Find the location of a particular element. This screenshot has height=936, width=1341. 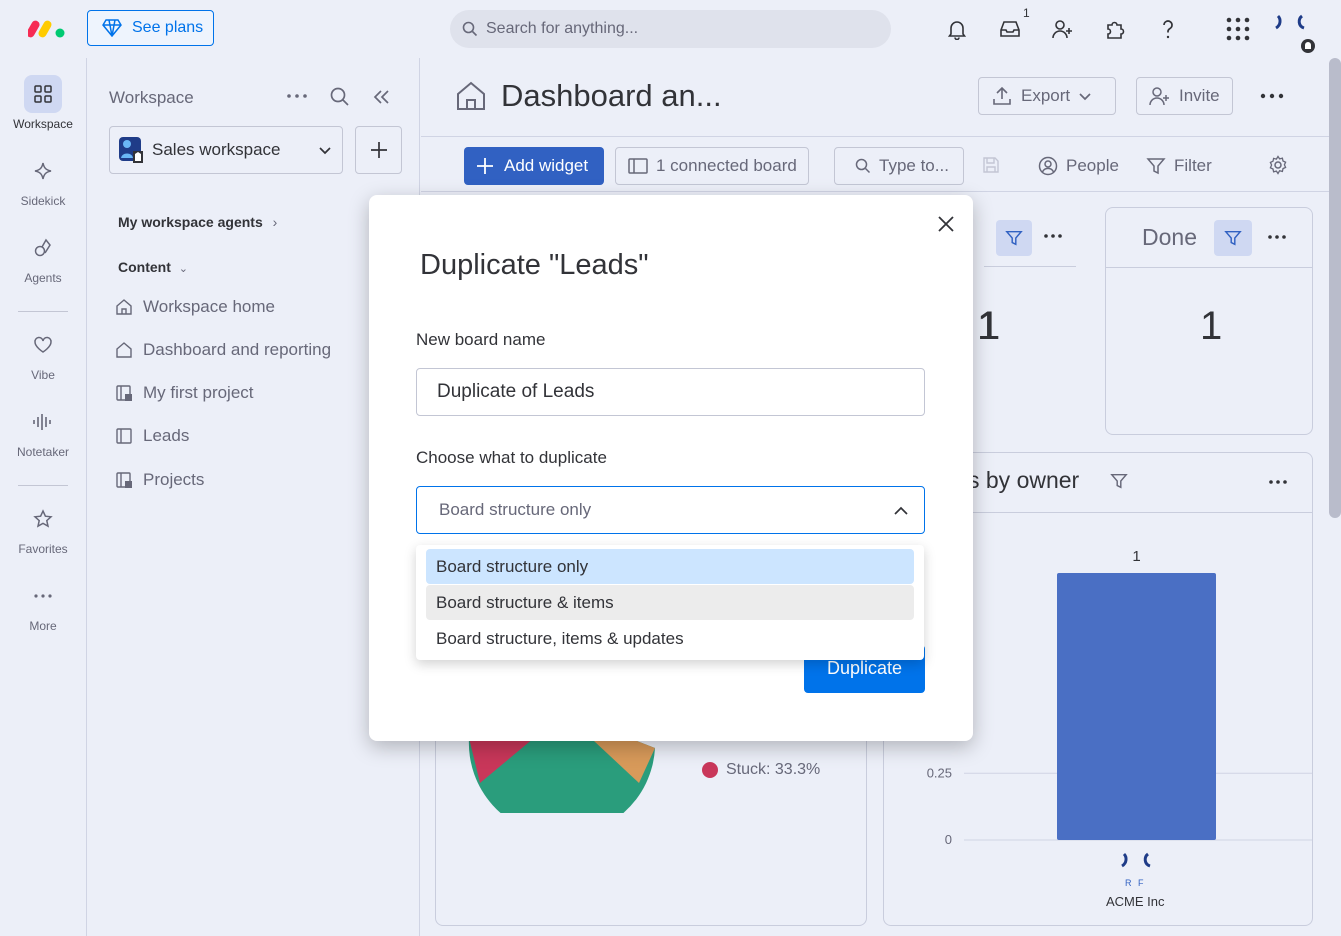

option-board-structure-items: Board structure & items is located at coordinates (670, 602).